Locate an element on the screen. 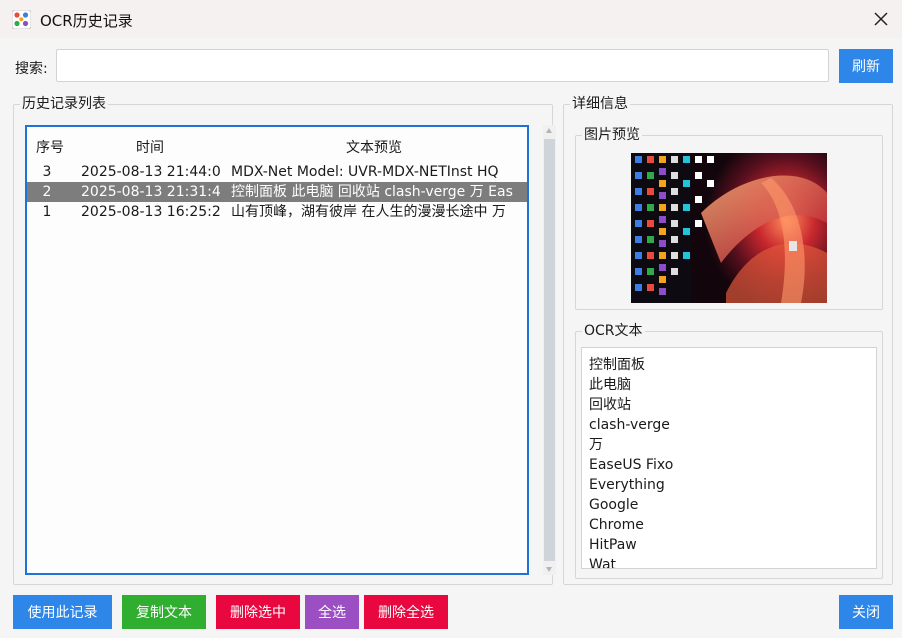 The height and width of the screenshot is (638, 902). row-time: 2025-08-13 21:44:0 is located at coordinates (151, 172).